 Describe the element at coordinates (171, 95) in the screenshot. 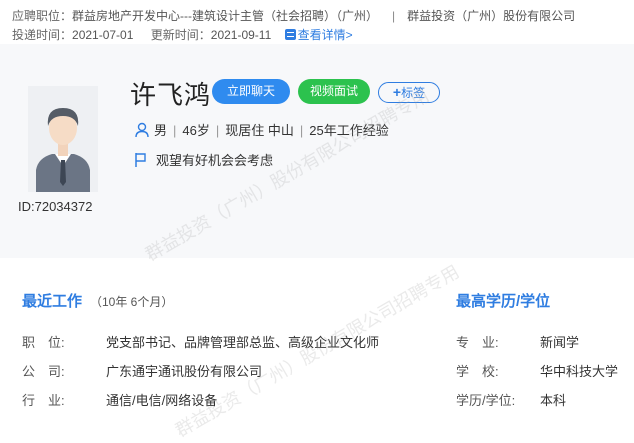

I see `candidate-name: 许飞鸿` at that location.